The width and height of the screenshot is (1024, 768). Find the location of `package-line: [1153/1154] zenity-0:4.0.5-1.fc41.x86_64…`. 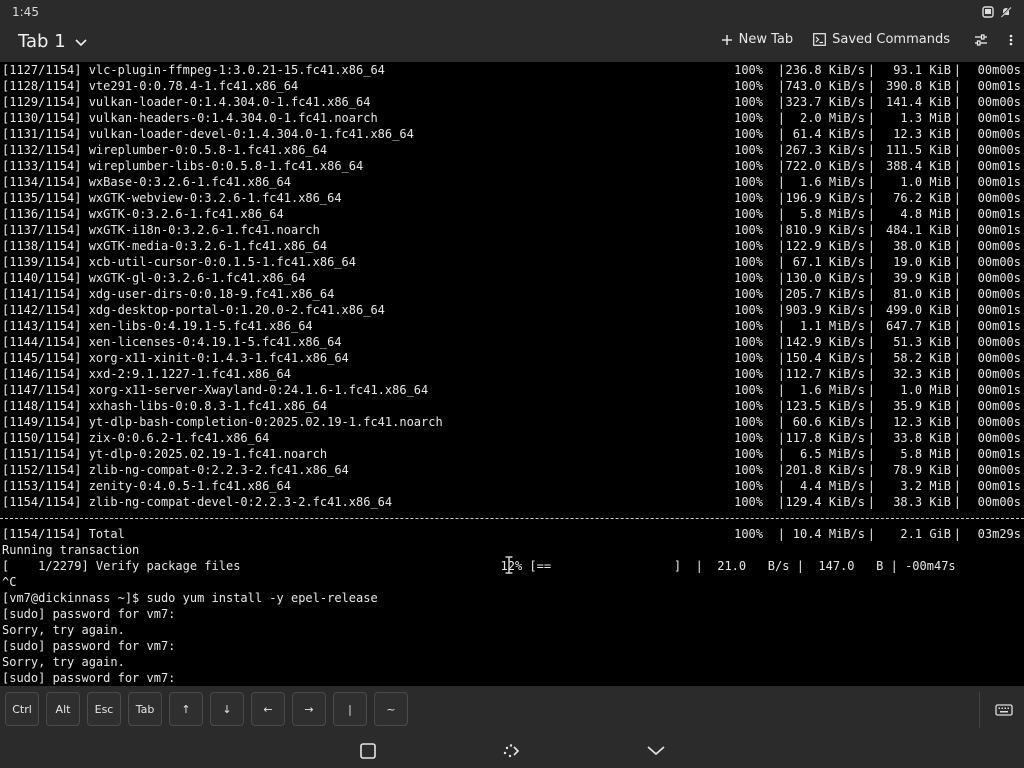

package-line: [1153/1154] zenity-0:4.0.5-1.fc41.x86_64… is located at coordinates (512, 486).